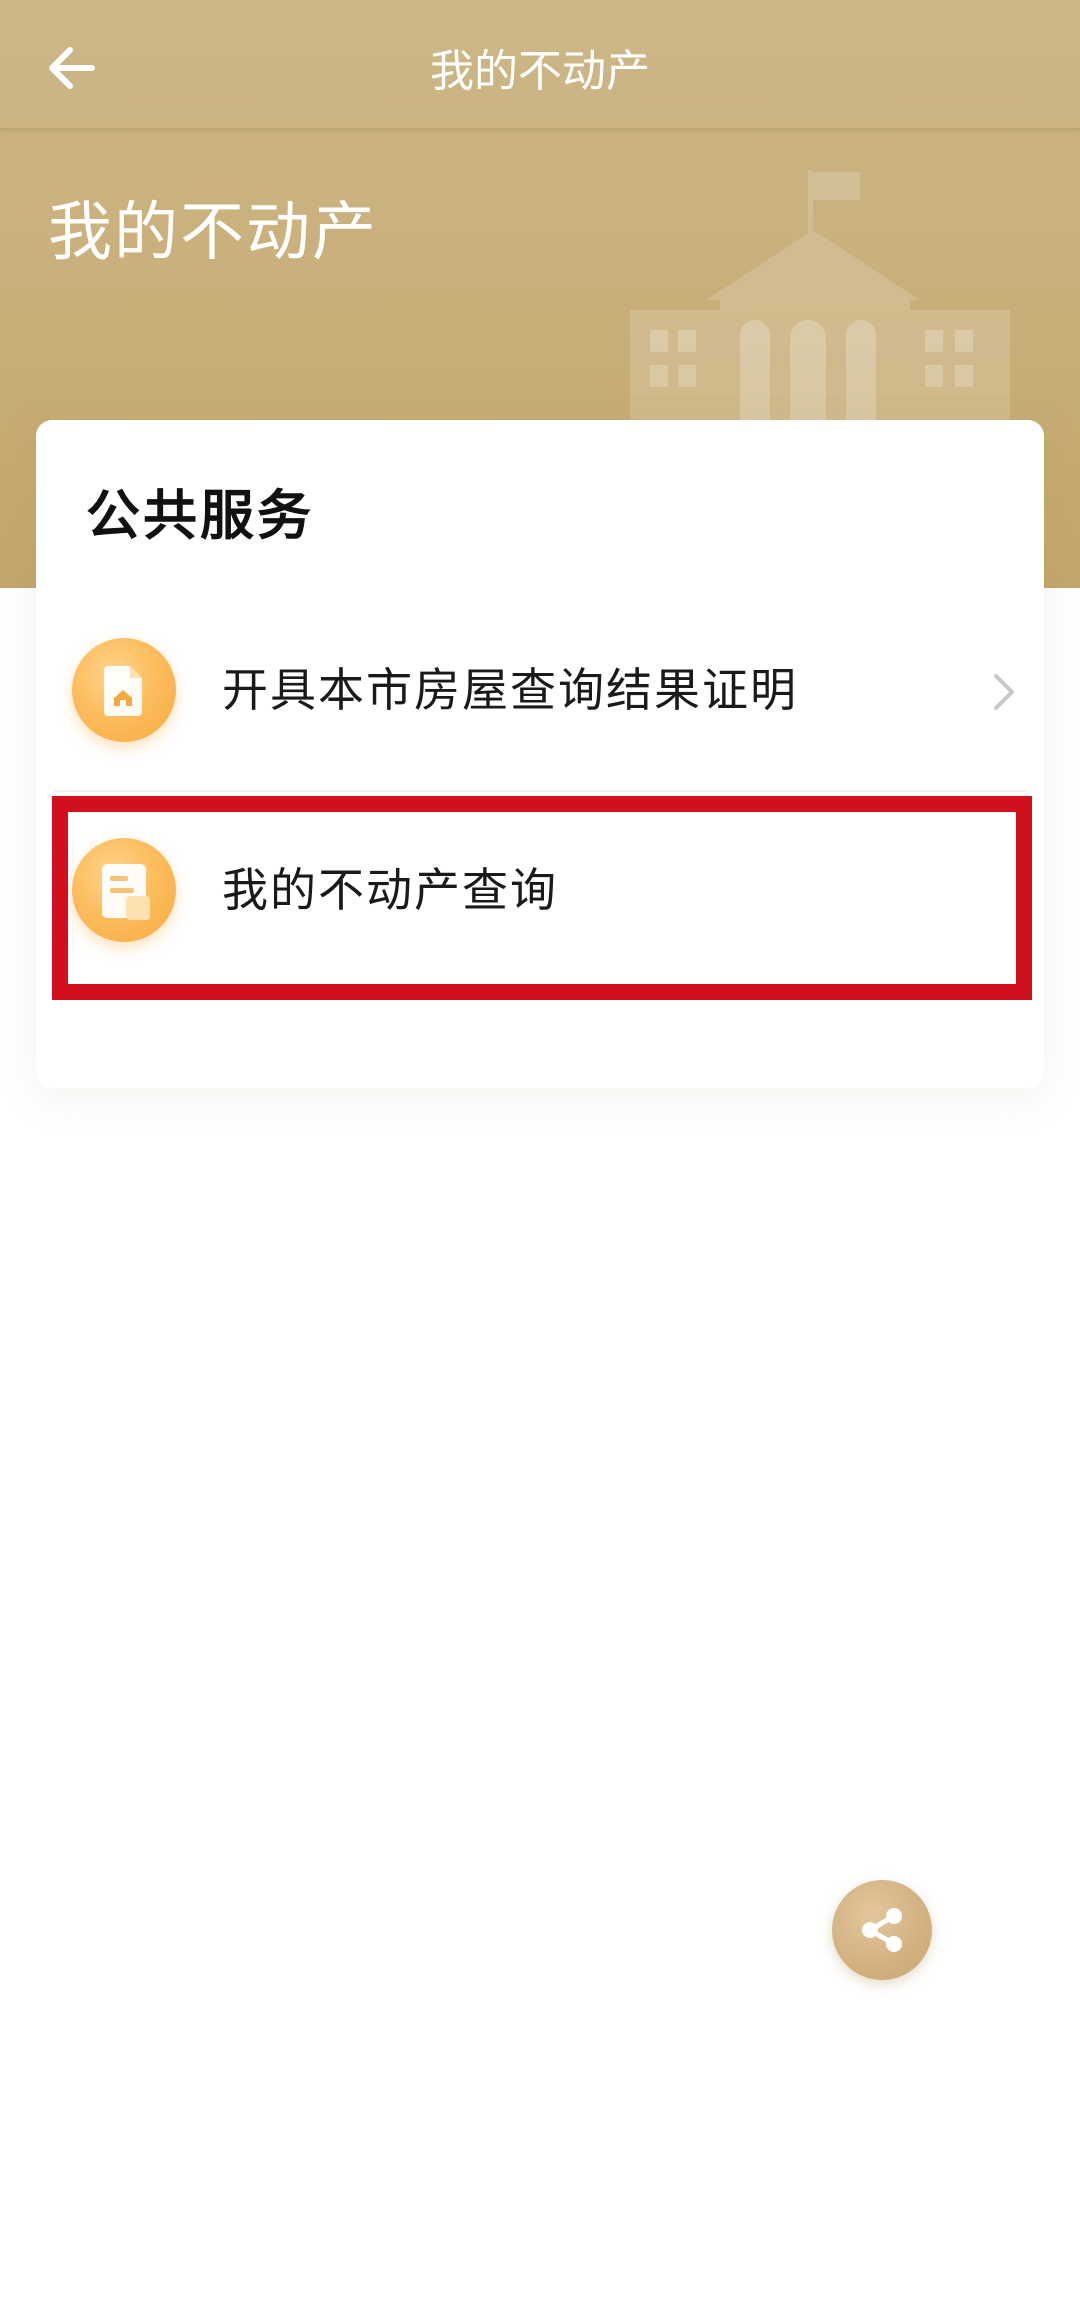 The height and width of the screenshot is (2318, 1080). I want to click on share-icon, so click(882, 1930).